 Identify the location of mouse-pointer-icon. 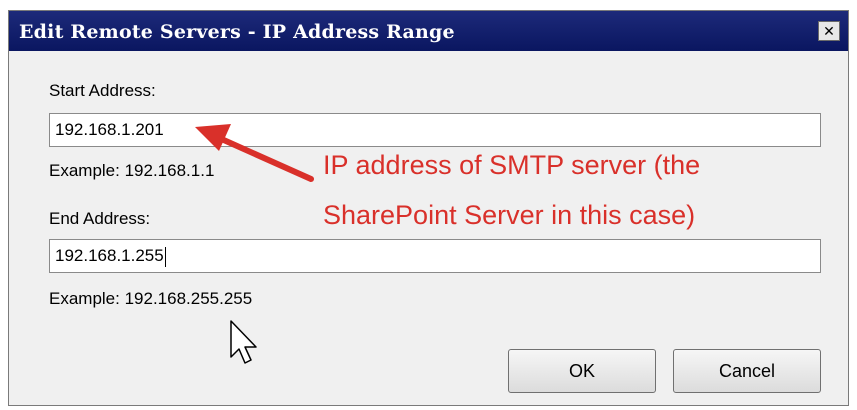
(243, 342).